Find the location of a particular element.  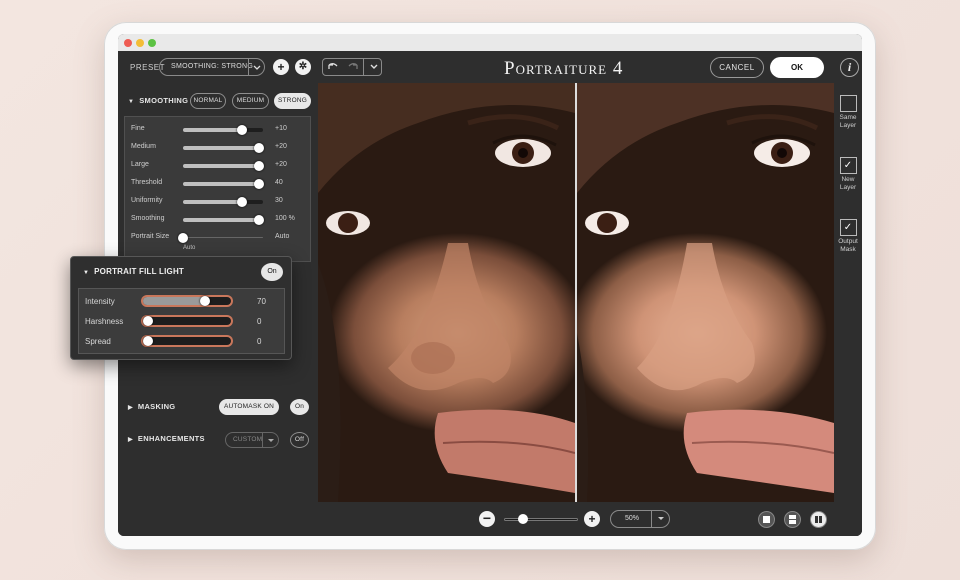

fill-light-sliders: Intensity 70 Harshness 0 Spread 0 is located at coordinates (181, 321).